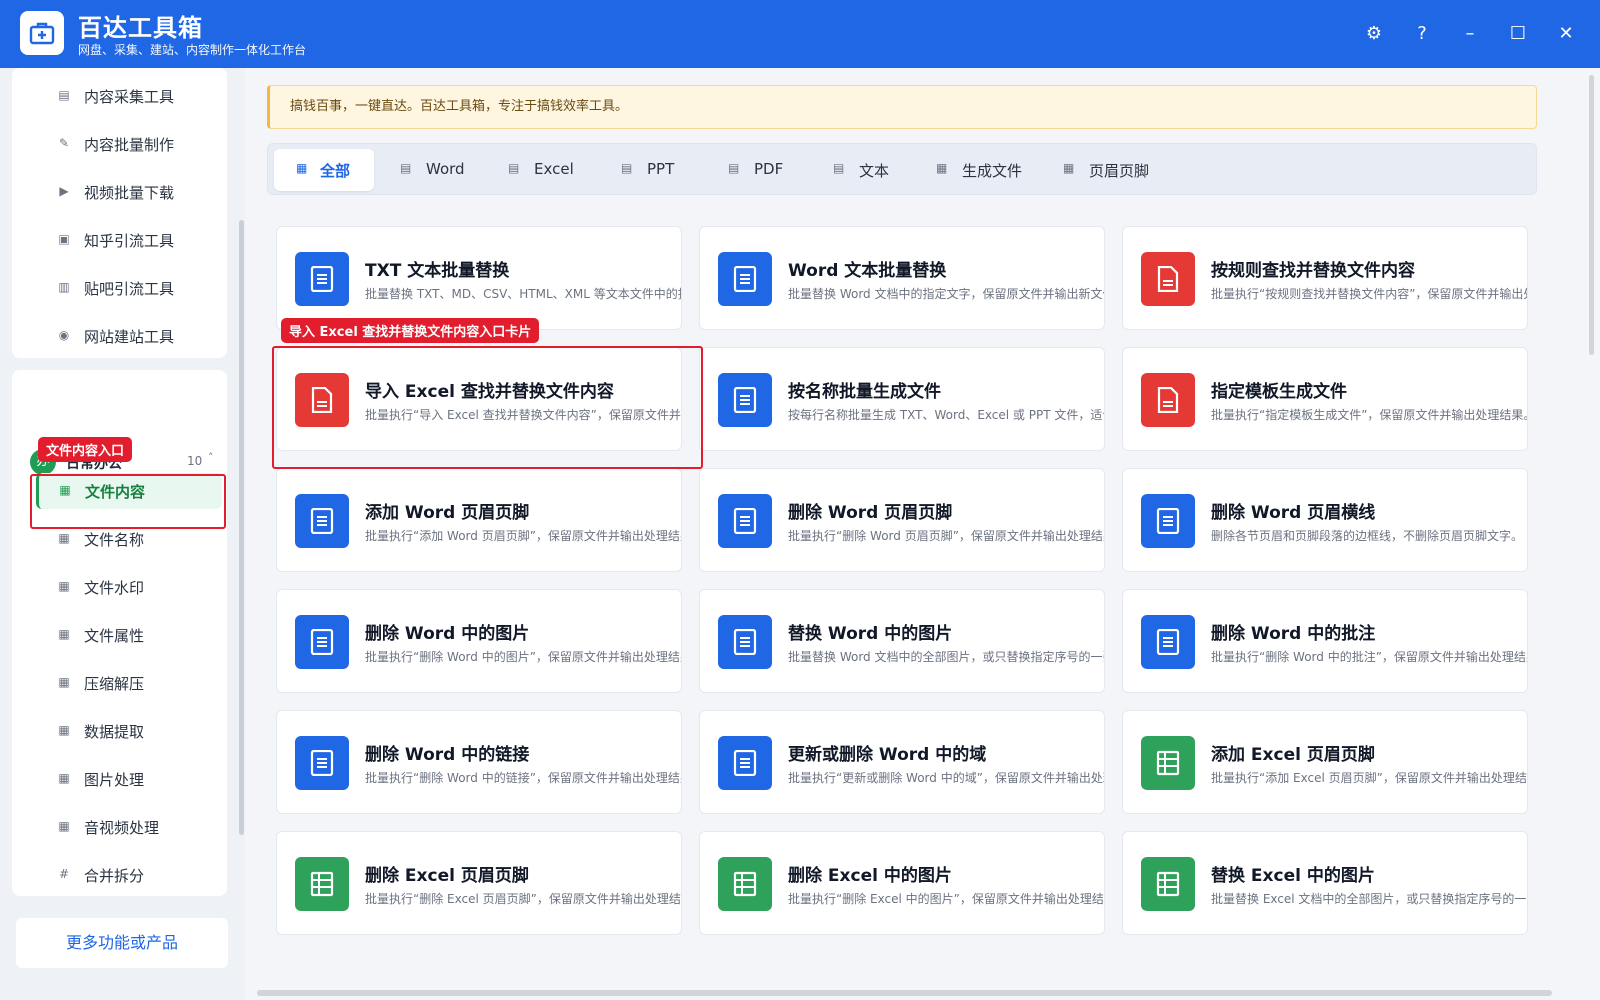 Image resolution: width=1600 pixels, height=1000 pixels. I want to click on sidebar-item: ▦ 压缩解压, so click(121, 683).